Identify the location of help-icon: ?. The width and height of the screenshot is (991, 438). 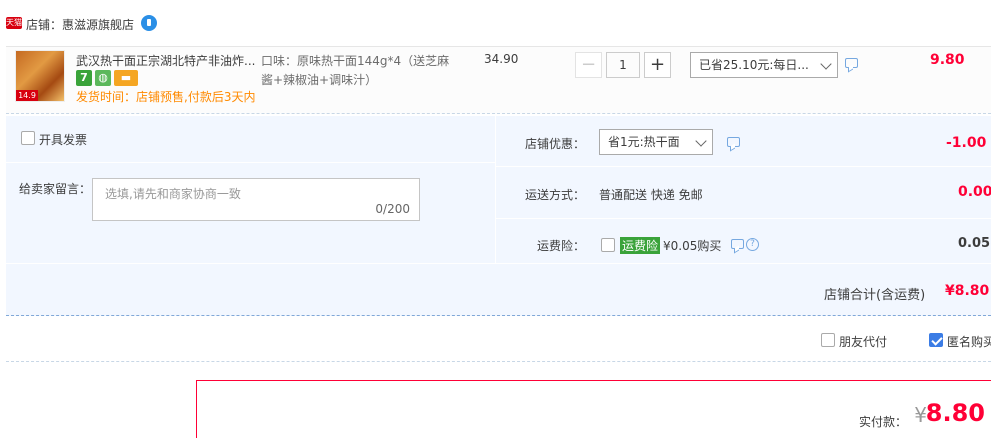
(752, 244).